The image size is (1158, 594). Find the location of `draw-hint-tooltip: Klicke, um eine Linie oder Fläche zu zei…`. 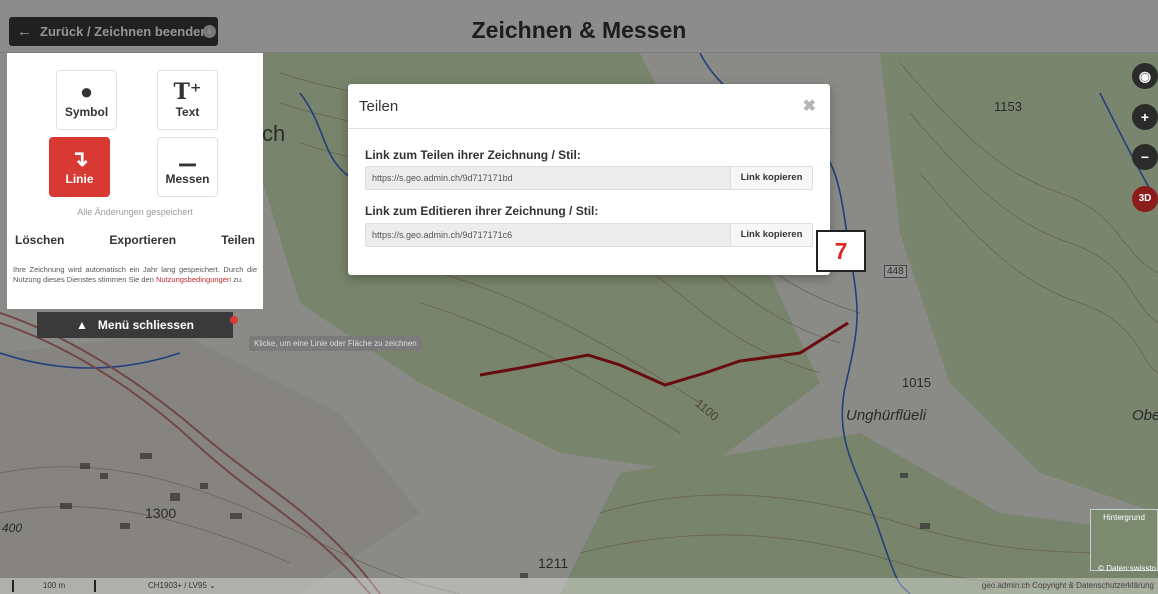

draw-hint-tooltip: Klicke, um eine Linie oder Fläche zu zei… is located at coordinates (335, 343).